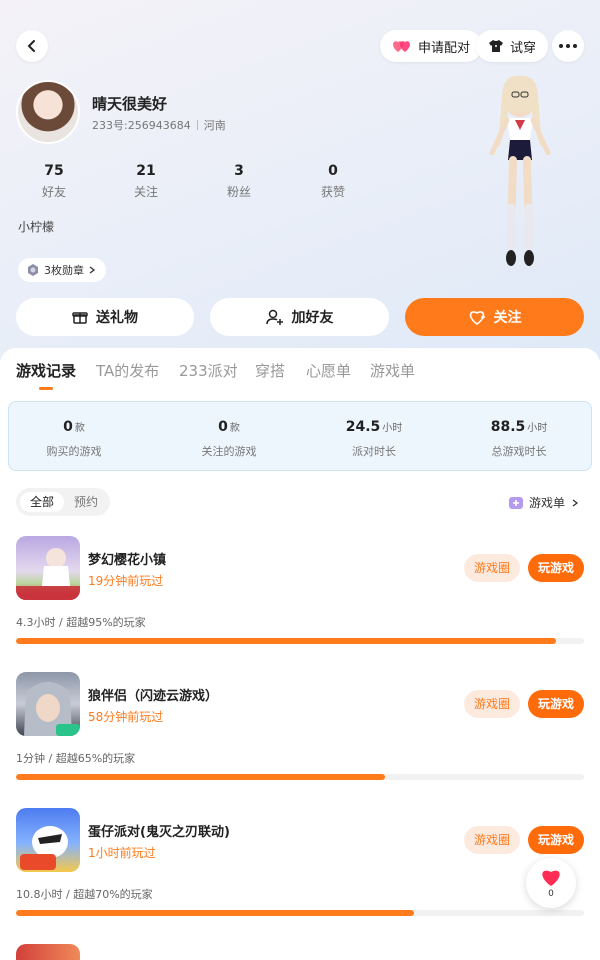  What do you see at coordinates (146, 171) in the screenshot?
I see `stat-value: 21` at bounding box center [146, 171].